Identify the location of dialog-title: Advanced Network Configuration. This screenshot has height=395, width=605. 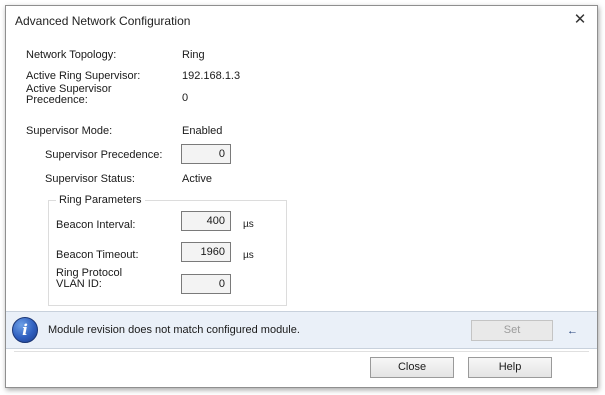
(103, 21).